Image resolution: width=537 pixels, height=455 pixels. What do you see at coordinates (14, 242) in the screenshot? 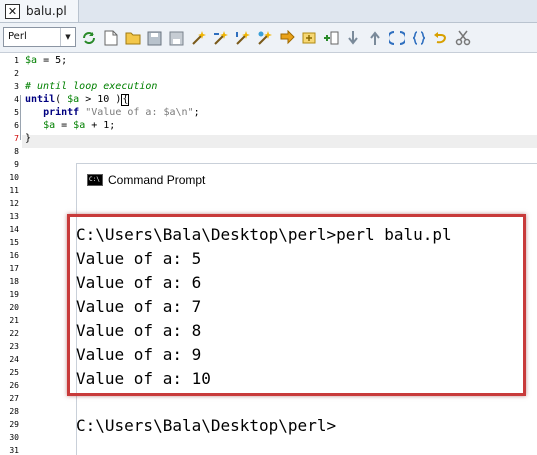
I see `line-number: 15` at bounding box center [14, 242].